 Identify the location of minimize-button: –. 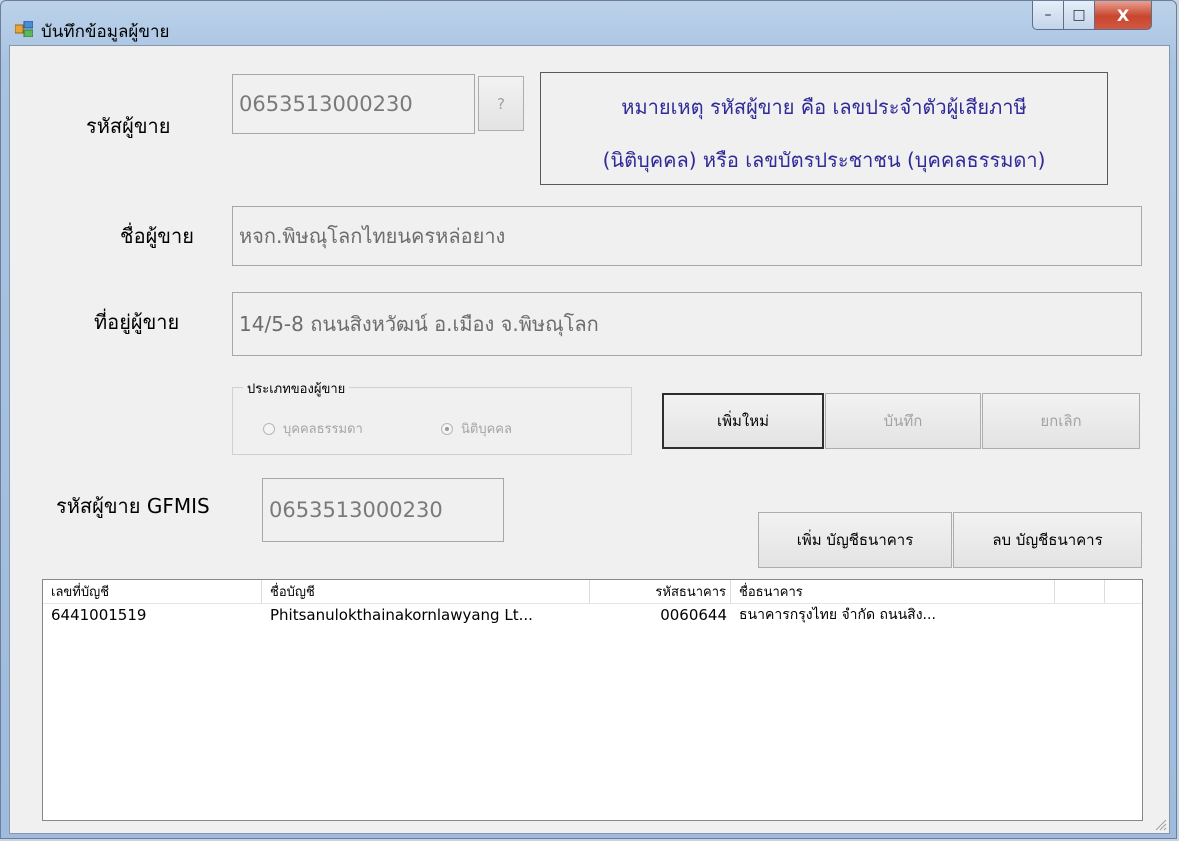
(1048, 15).